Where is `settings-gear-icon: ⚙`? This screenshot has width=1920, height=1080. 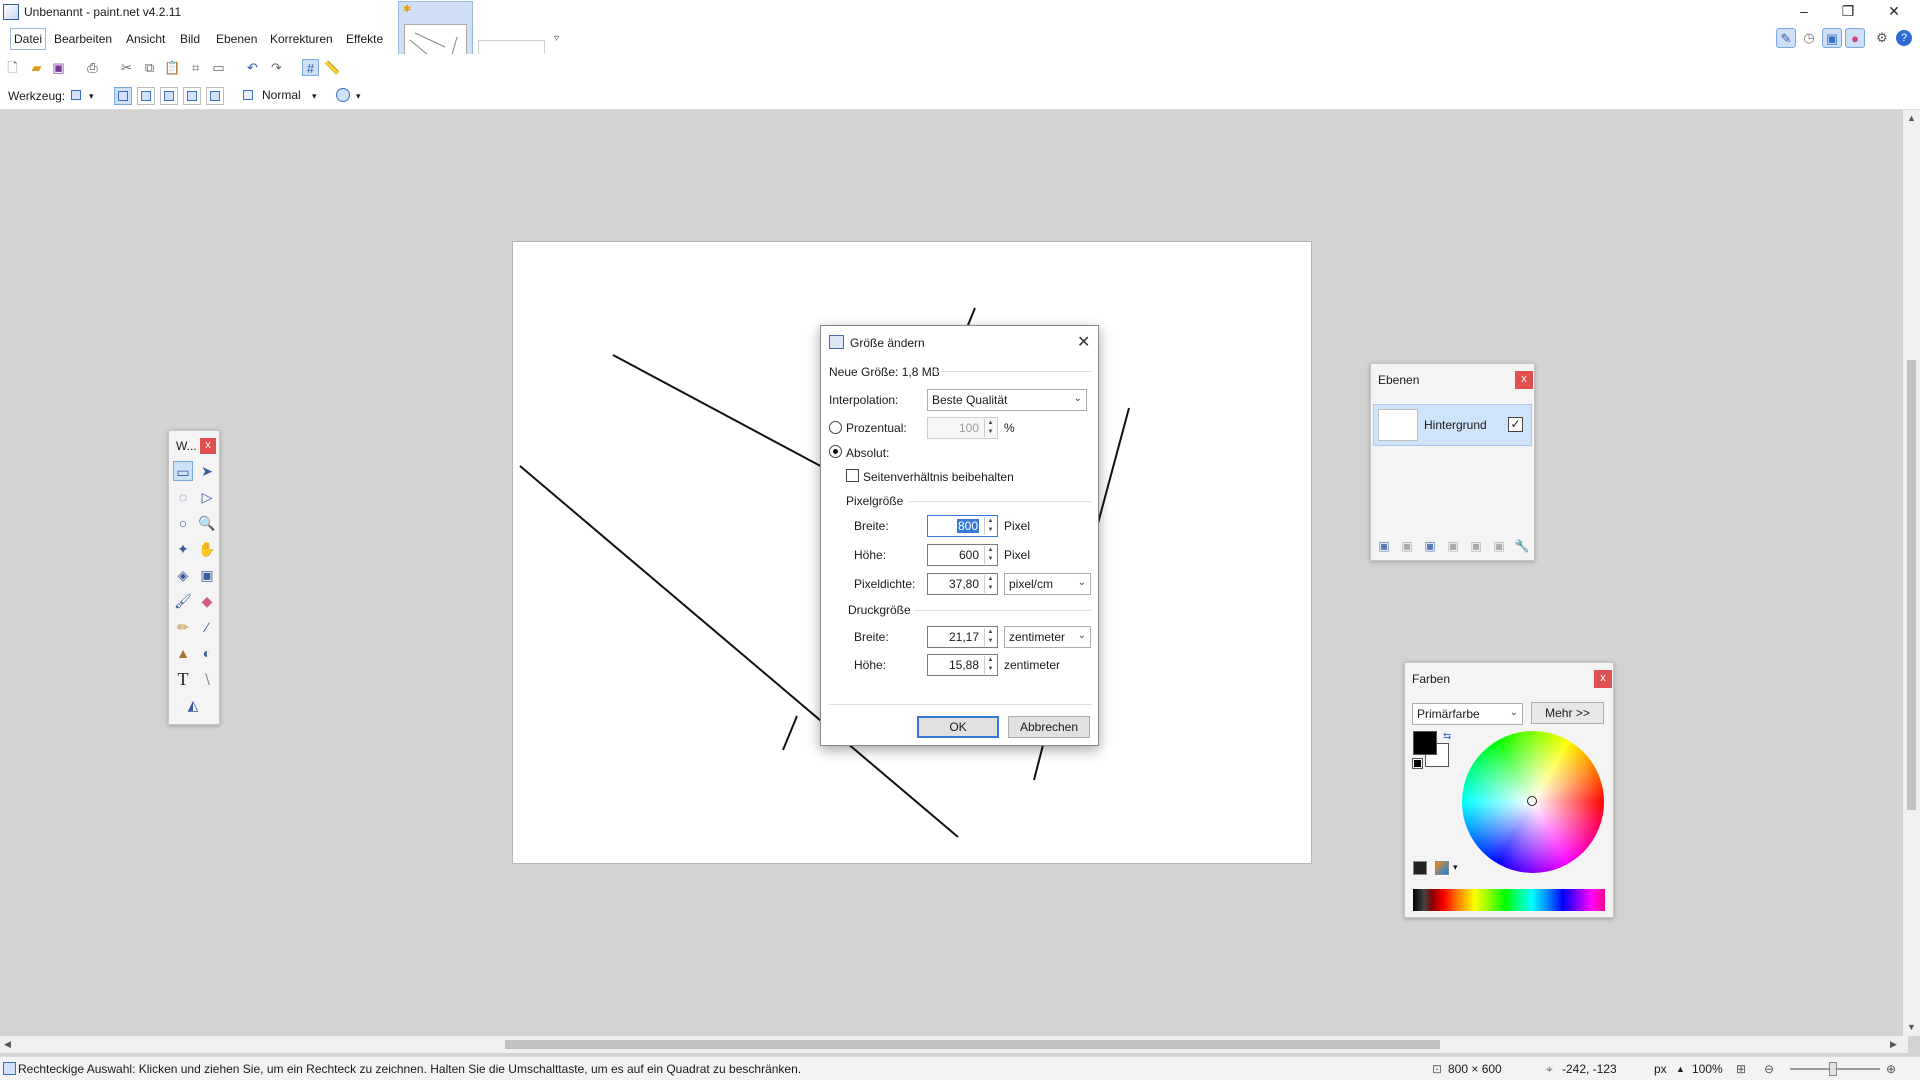 settings-gear-icon: ⚙ is located at coordinates (1882, 38).